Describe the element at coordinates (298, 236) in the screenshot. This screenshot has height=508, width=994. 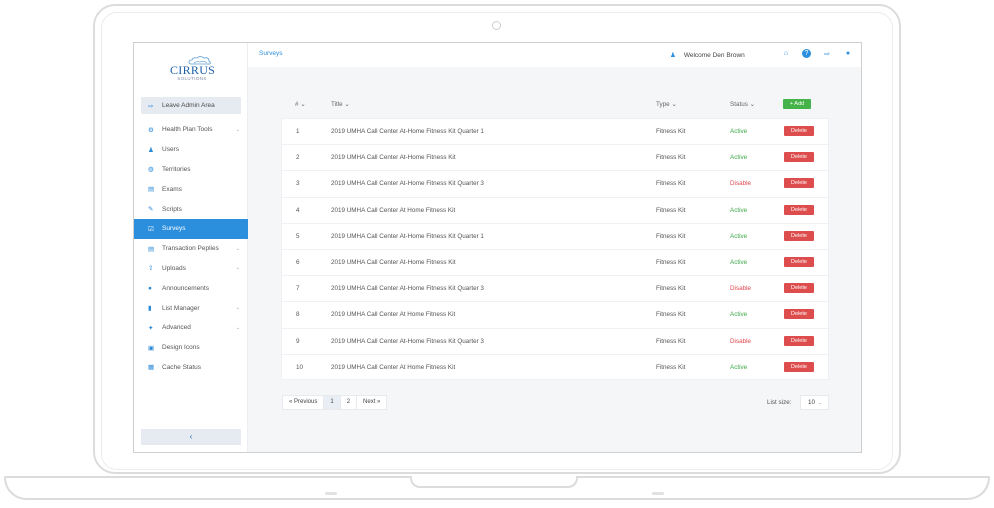
I see `row-number: 5` at that location.